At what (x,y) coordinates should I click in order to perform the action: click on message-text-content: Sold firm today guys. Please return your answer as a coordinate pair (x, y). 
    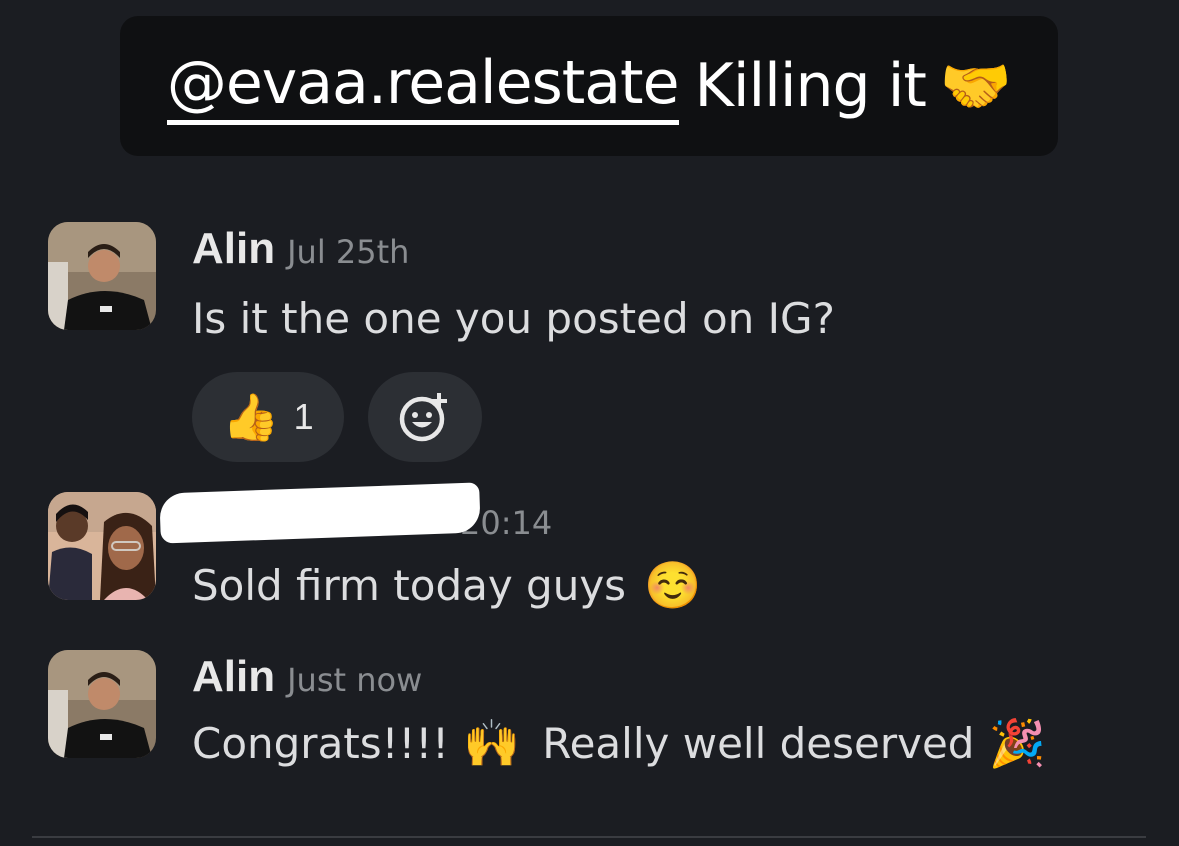
    Looking at the image, I should click on (409, 585).